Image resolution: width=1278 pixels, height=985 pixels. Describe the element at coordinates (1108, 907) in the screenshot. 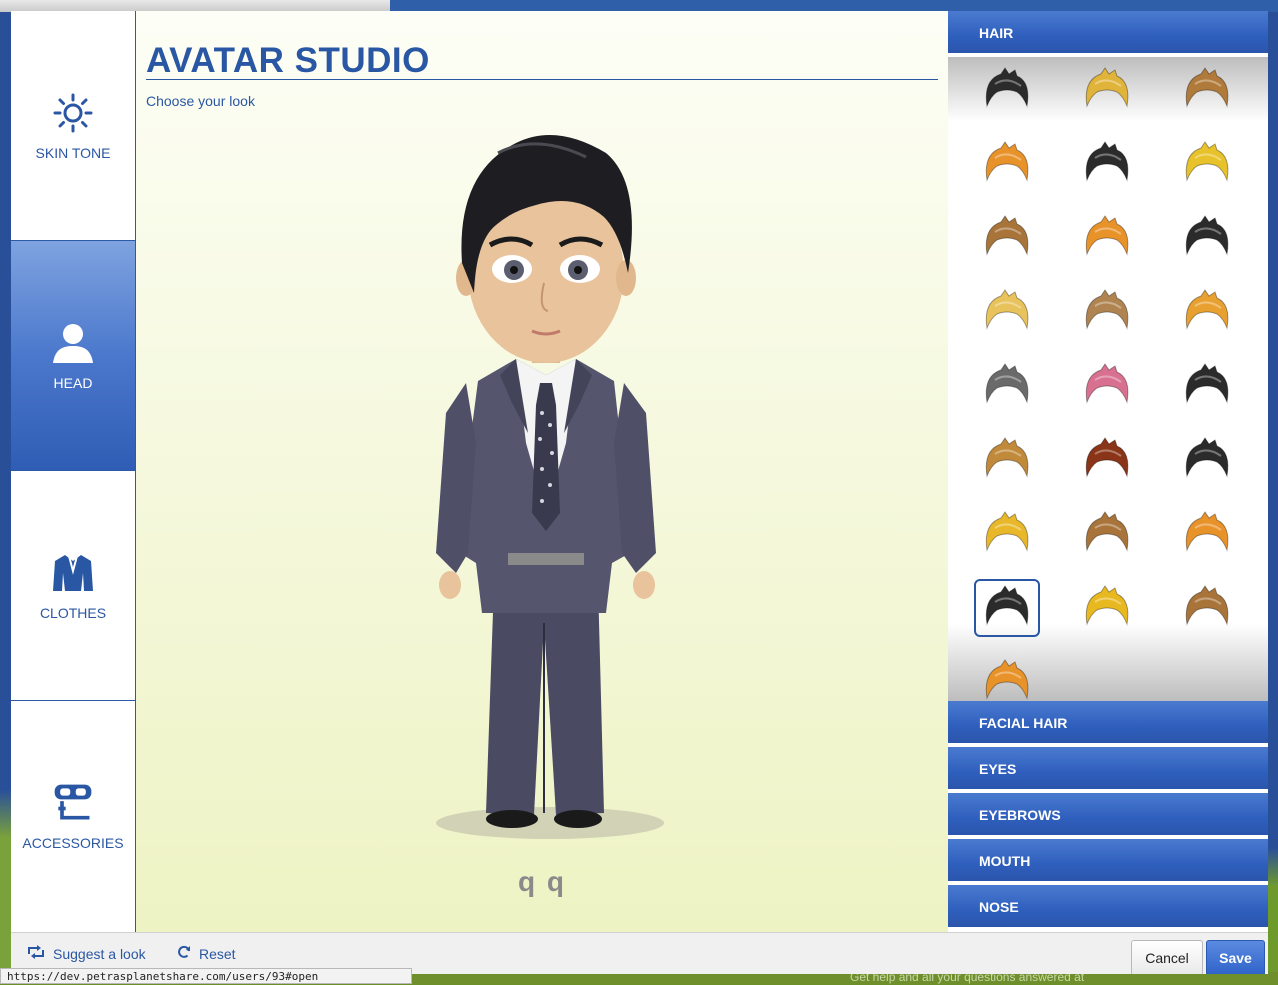

I see `section-nose: NOSE` at that location.